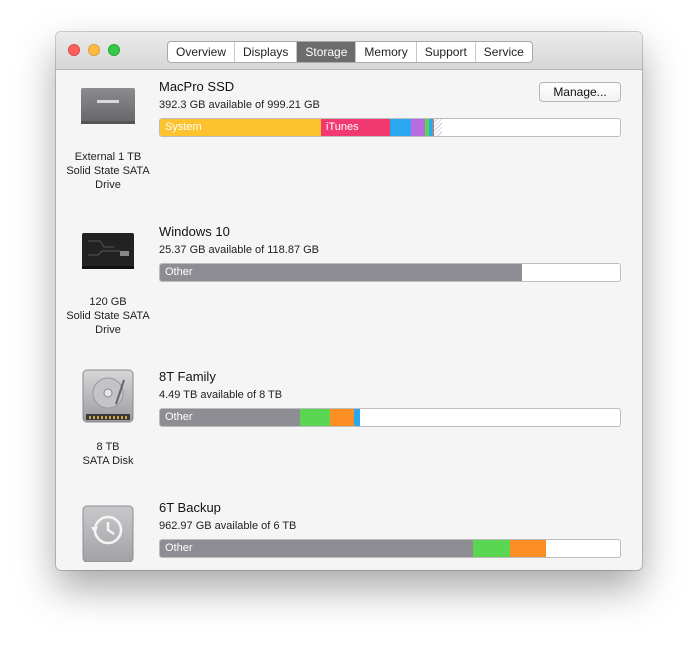 The image size is (698, 650). What do you see at coordinates (446, 52) in the screenshot?
I see `tab-support: Support` at bounding box center [446, 52].